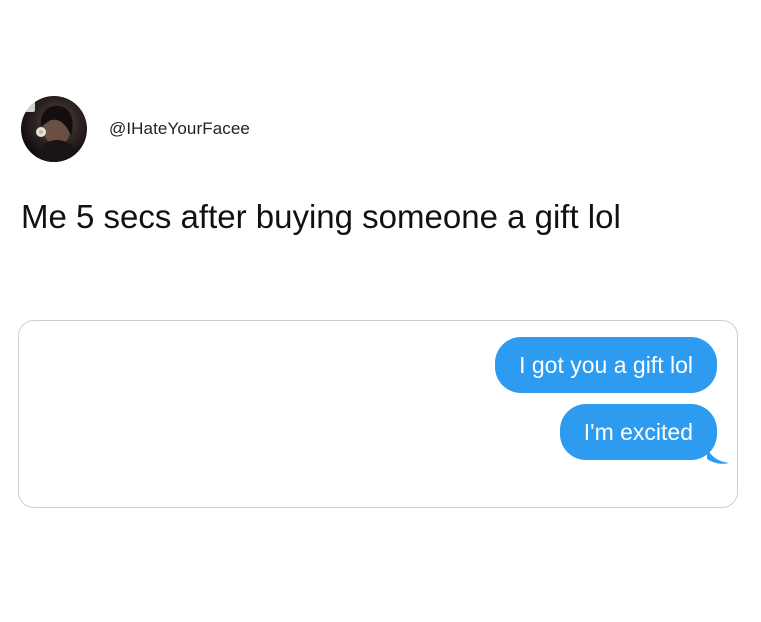  I want to click on bubble-tail-icon, so click(718, 455).